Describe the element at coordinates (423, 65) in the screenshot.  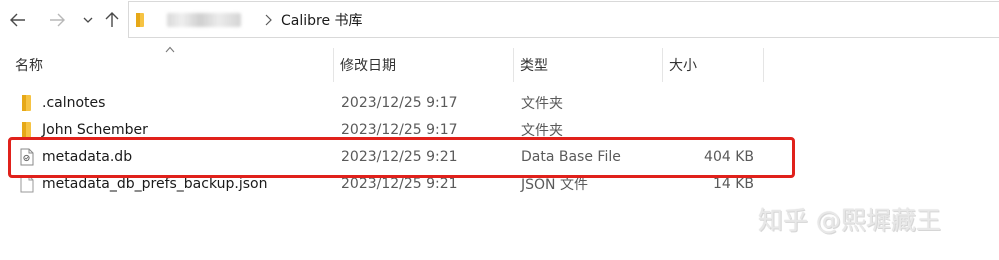
I see `column-modified: 修改日期` at that location.